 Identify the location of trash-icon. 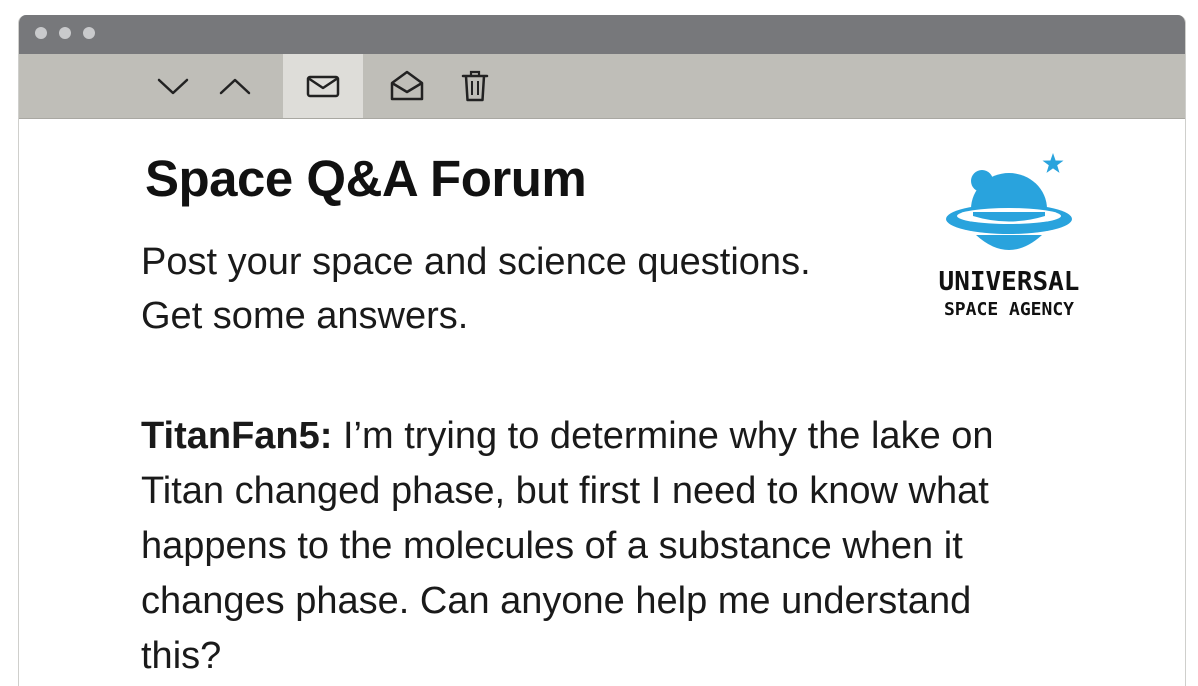
(475, 86).